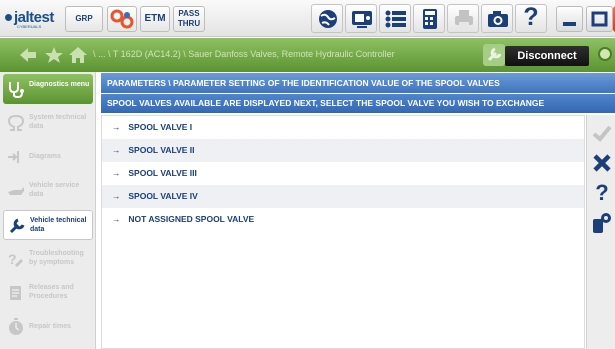 This screenshot has width=615, height=349. Describe the element at coordinates (13, 157) in the screenshot. I see `diagram-icon` at that location.